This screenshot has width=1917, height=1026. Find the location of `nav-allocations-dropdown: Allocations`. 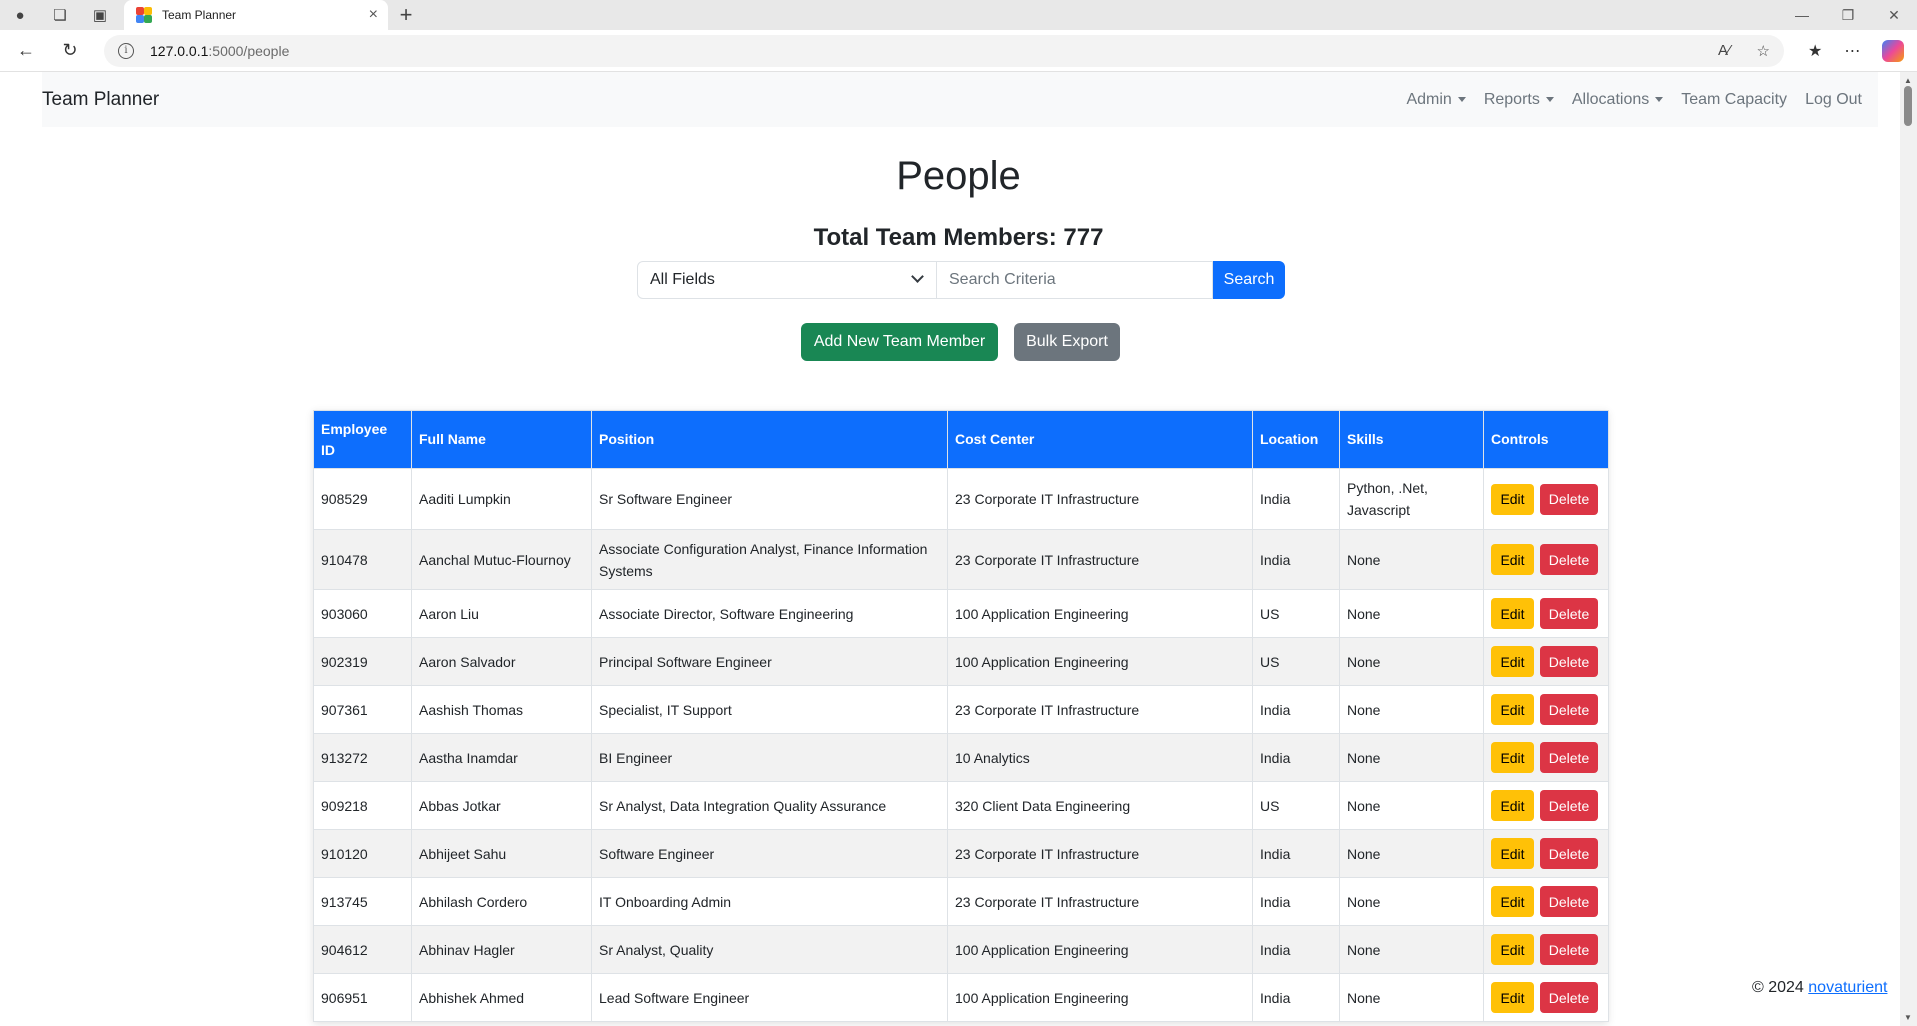

nav-allocations-dropdown: Allocations is located at coordinates (1617, 100).